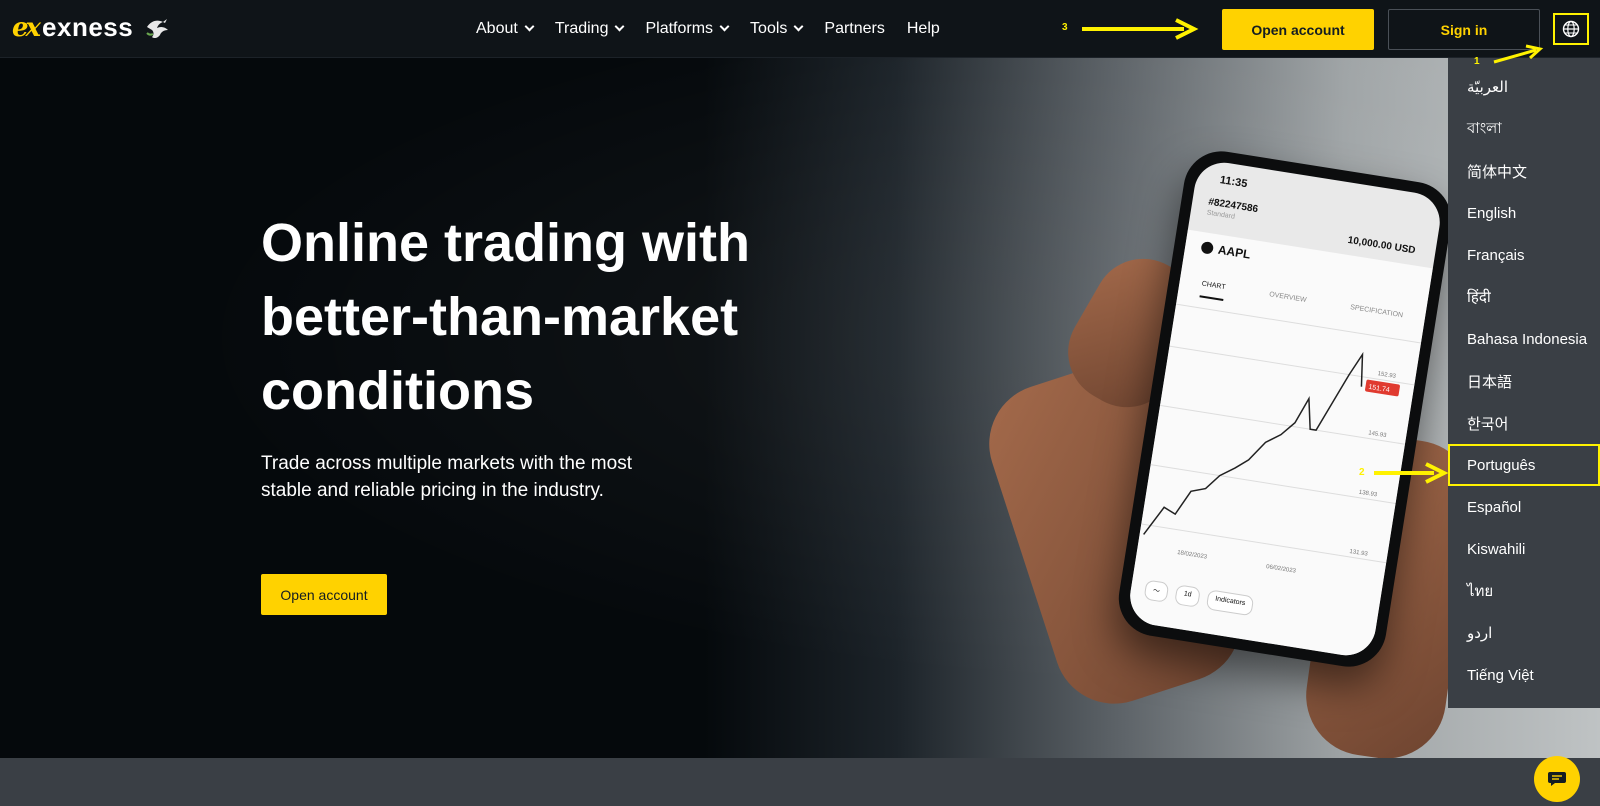  Describe the element at coordinates (800, 782) in the screenshot. I see `page-bottom-section` at that location.